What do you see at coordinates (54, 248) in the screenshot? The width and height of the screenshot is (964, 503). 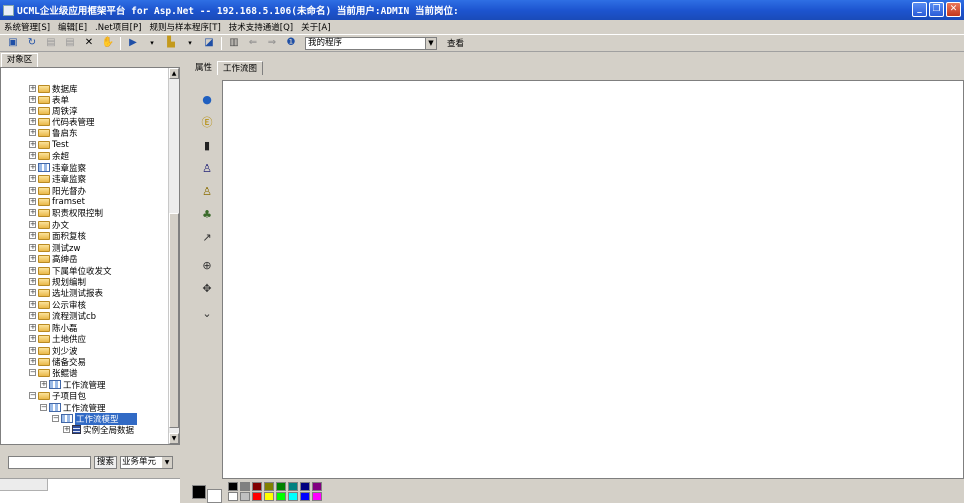 I see `tree-item: + 测试zw` at bounding box center [54, 248].